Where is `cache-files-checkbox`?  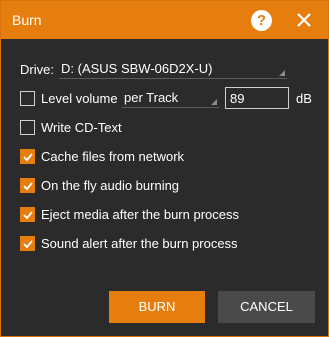
cache-files-checkbox is located at coordinates (27, 156).